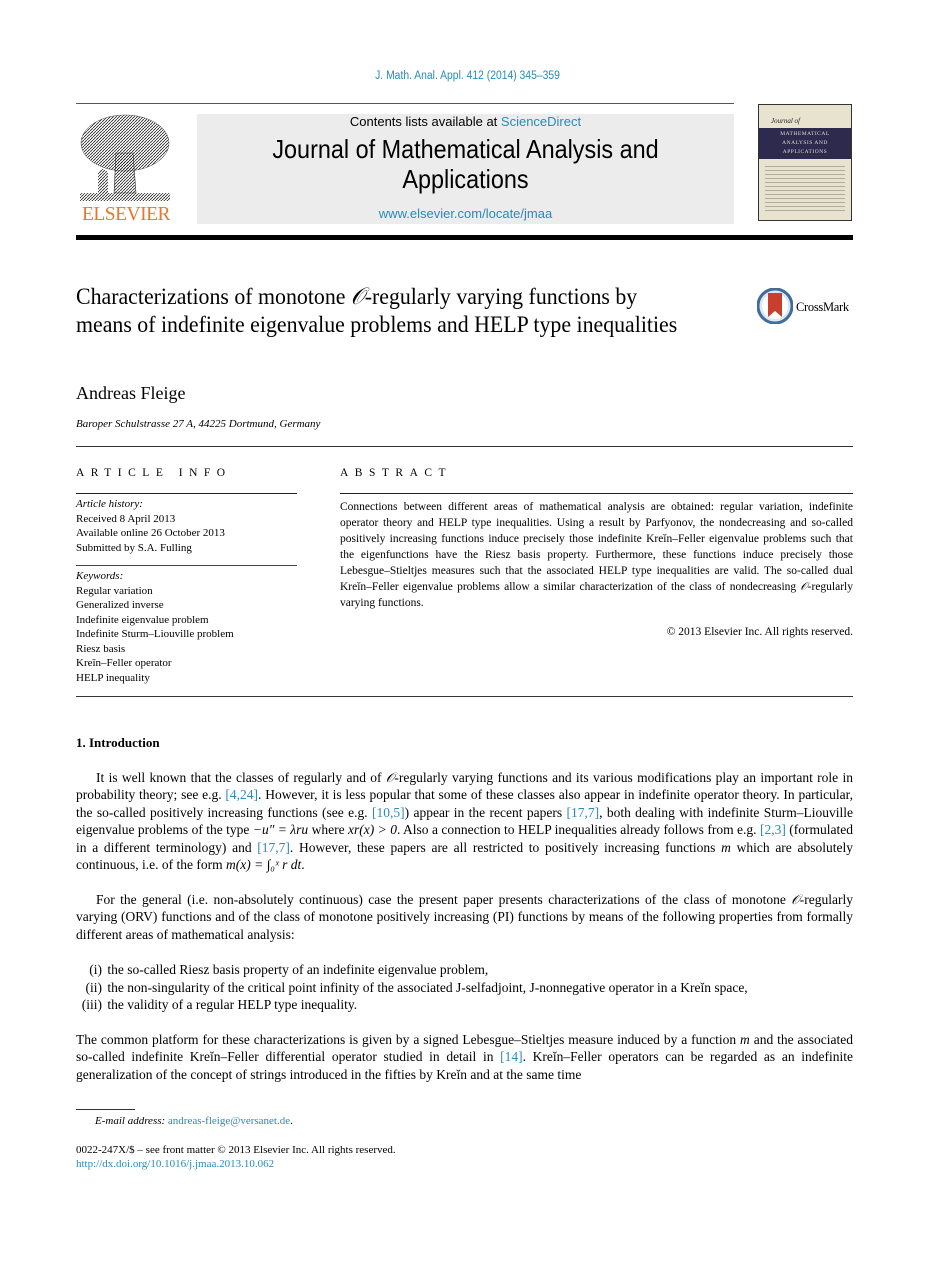 The width and height of the screenshot is (935, 1266). Describe the element at coordinates (114, 590) in the screenshot. I see `keyword: Regular variation` at that location.